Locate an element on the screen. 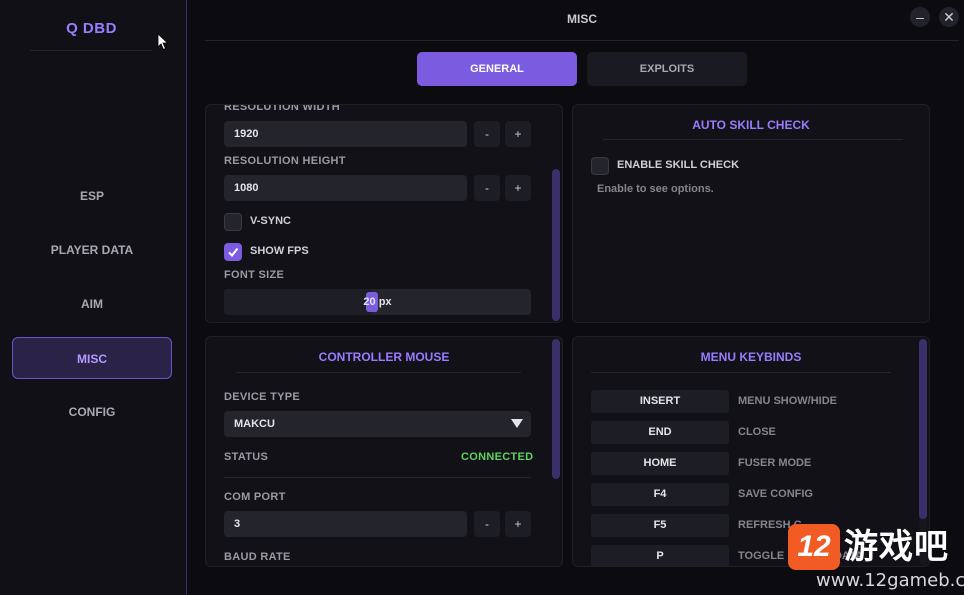 The height and width of the screenshot is (595, 964). keybind-action-label: CLOSE is located at coordinates (757, 432).